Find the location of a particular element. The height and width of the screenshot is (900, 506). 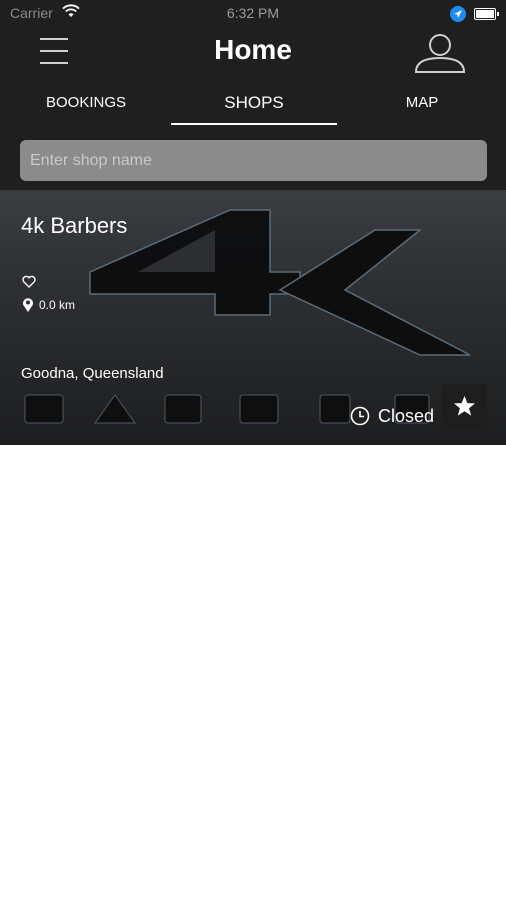

profile-icon is located at coordinates (440, 53).